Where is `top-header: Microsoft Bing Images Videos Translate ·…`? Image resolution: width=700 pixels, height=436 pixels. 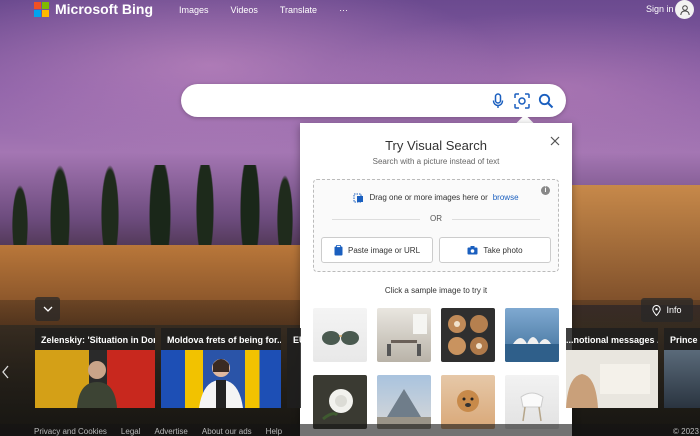
top-header: Microsoft Bing Images Videos Translate ·… is located at coordinates (350, 11).